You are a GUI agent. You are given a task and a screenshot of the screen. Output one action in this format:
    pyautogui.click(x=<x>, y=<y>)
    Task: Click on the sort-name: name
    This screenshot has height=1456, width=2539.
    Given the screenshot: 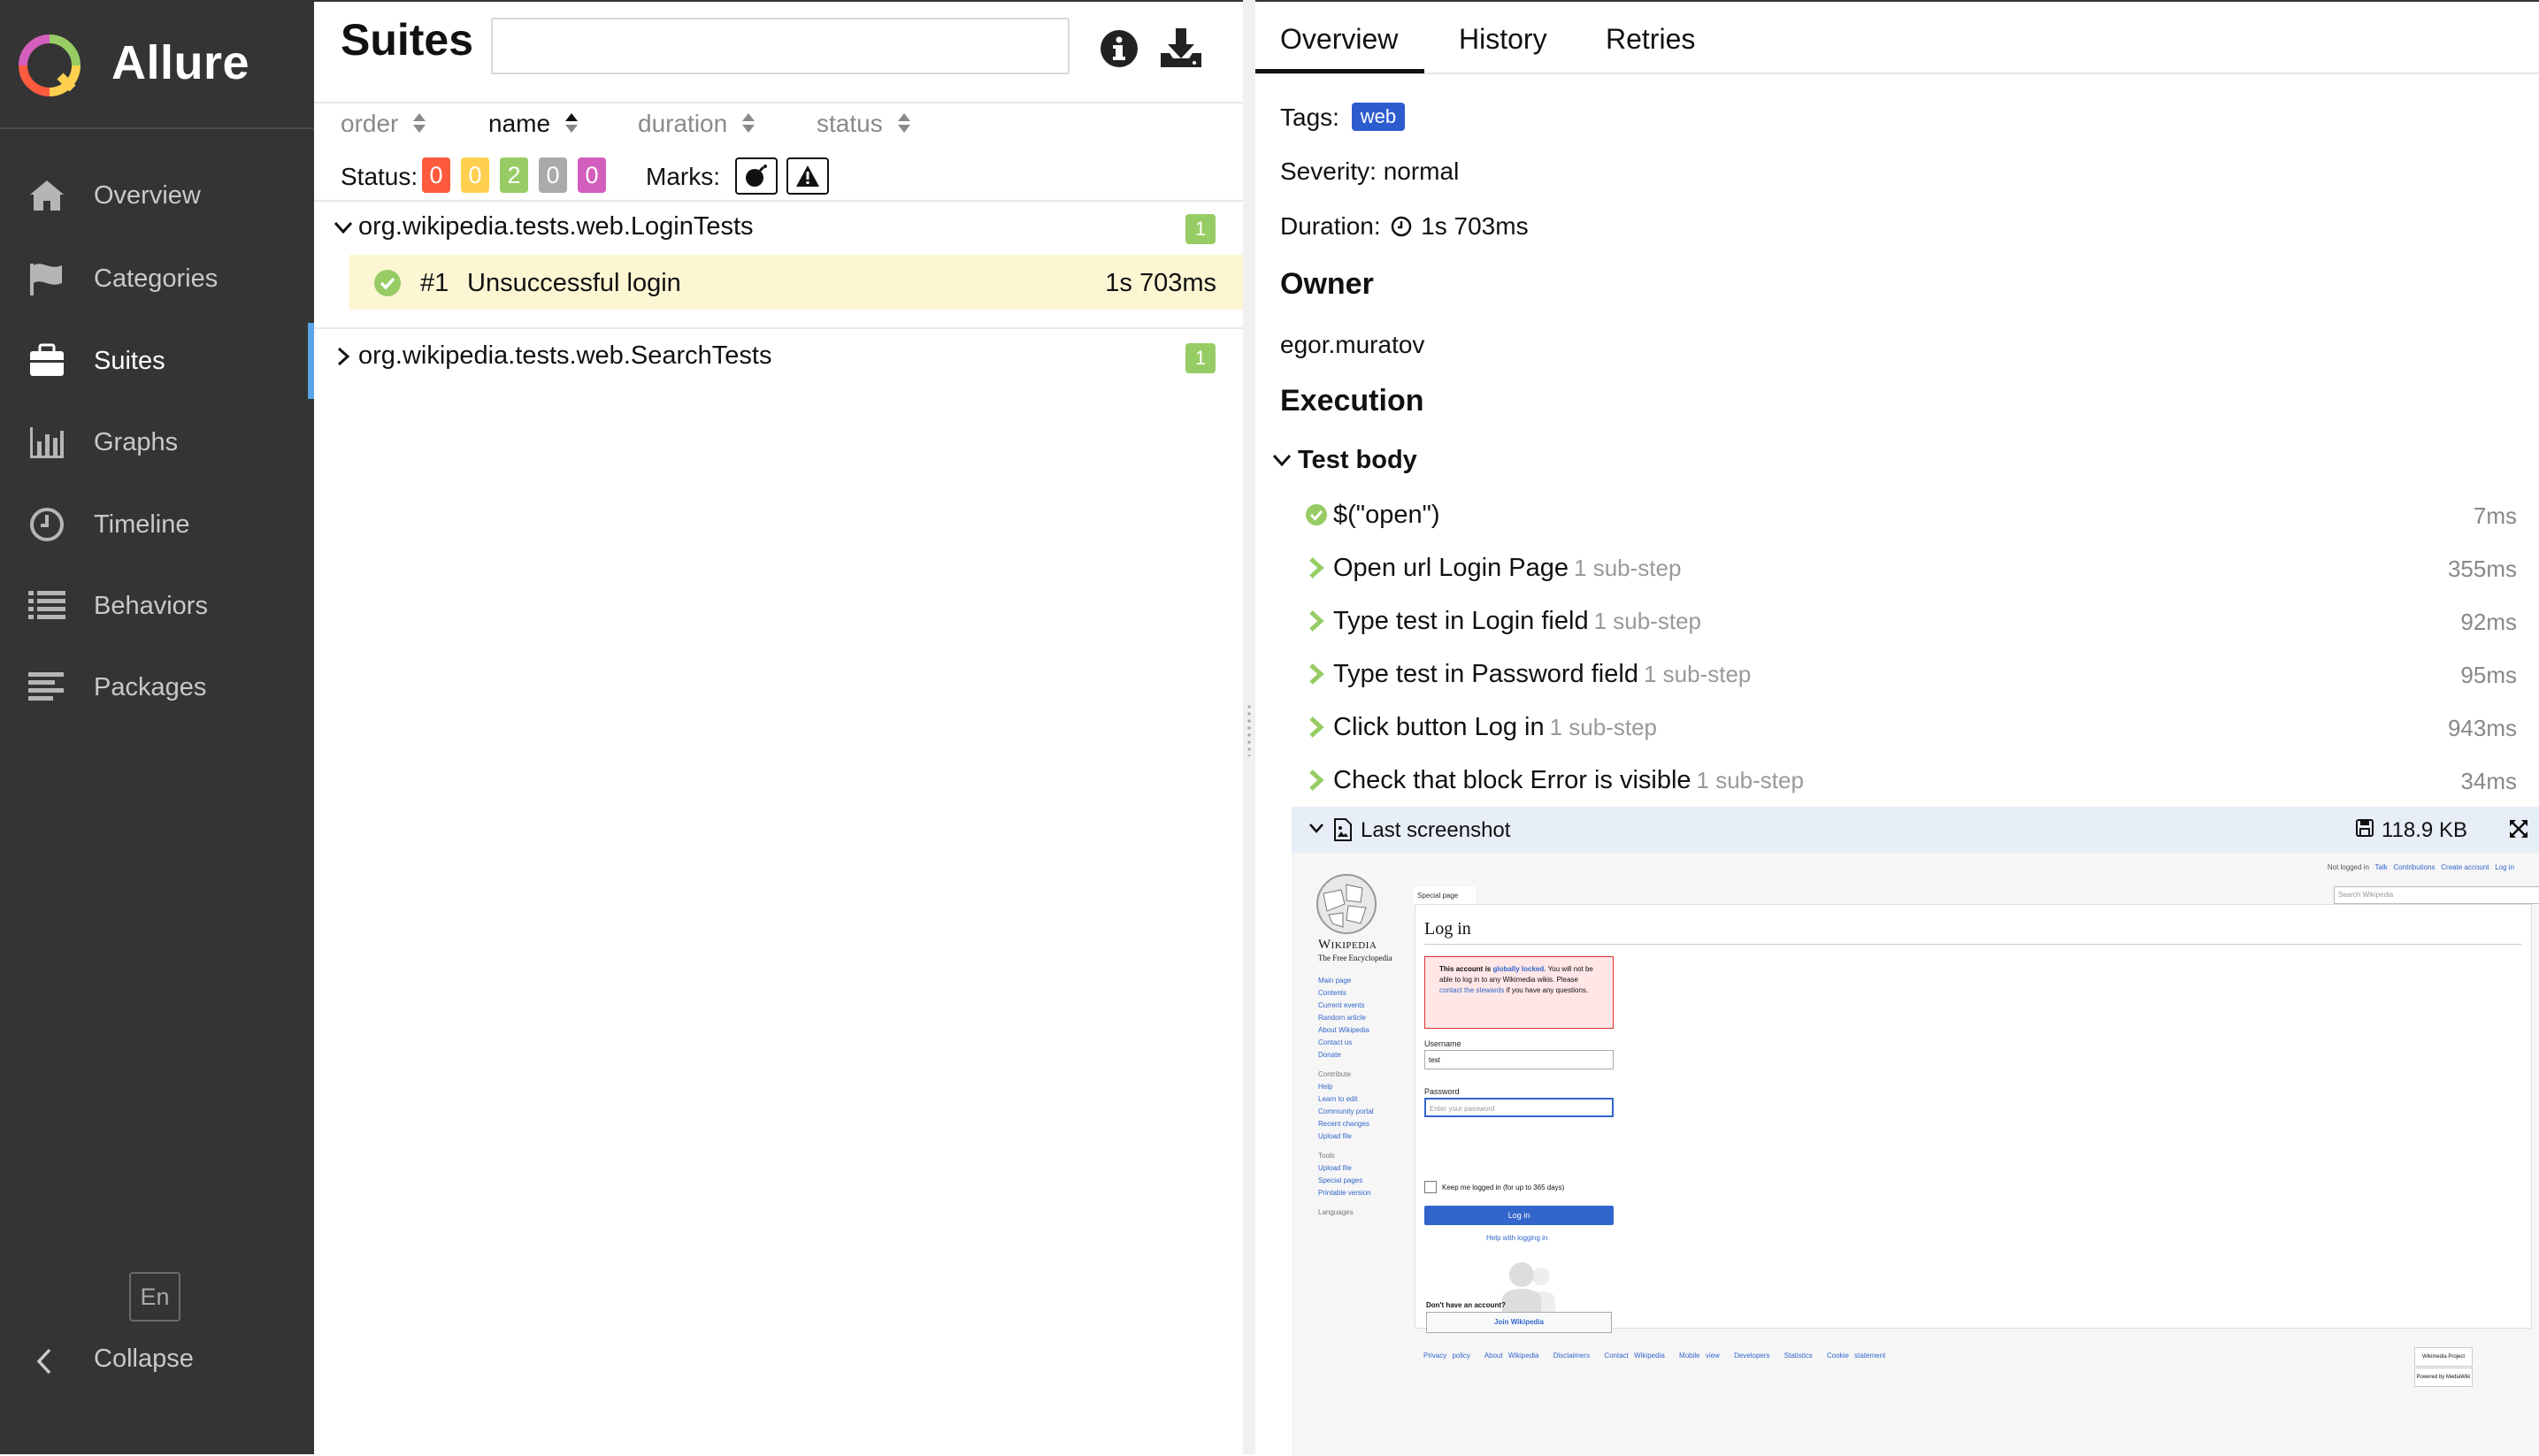 What is the action you would take?
    pyautogui.click(x=534, y=124)
    